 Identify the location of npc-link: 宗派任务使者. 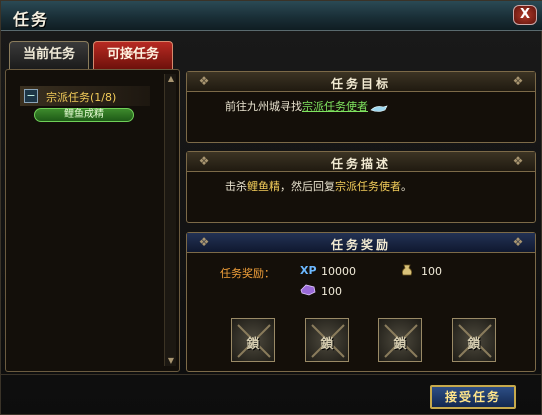
(335, 106).